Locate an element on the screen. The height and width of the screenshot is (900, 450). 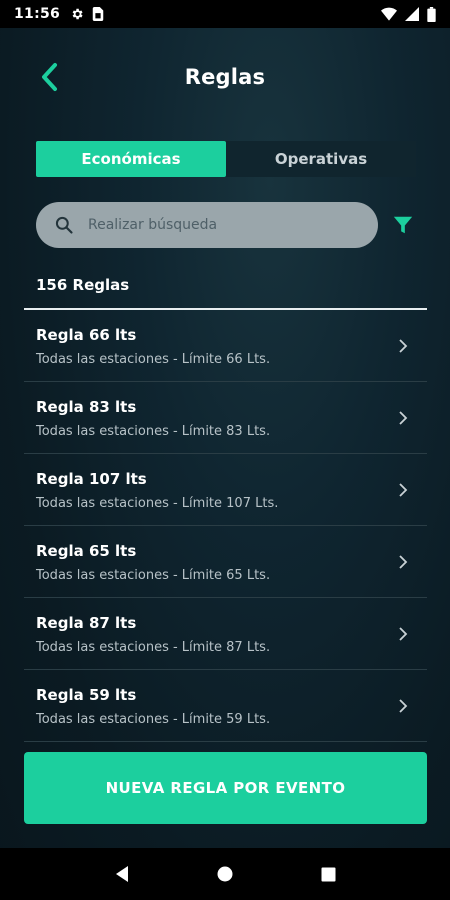
gear-icon is located at coordinates (77, 14).